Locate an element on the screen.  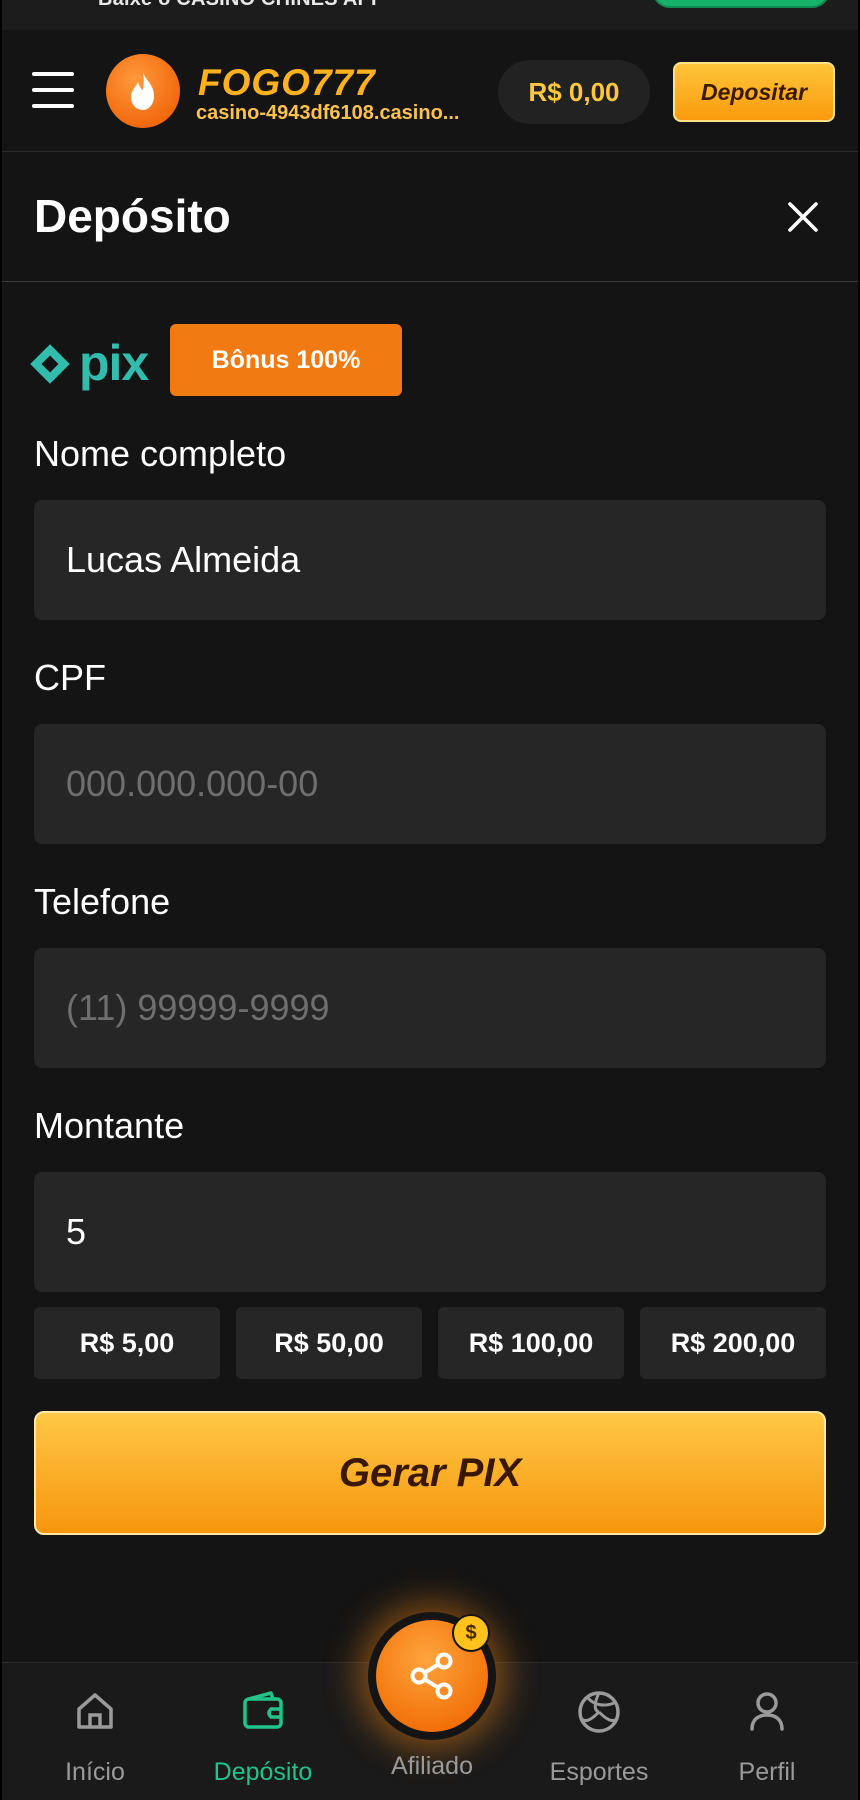
header-deposit-button: Depositar is located at coordinates (754, 92).